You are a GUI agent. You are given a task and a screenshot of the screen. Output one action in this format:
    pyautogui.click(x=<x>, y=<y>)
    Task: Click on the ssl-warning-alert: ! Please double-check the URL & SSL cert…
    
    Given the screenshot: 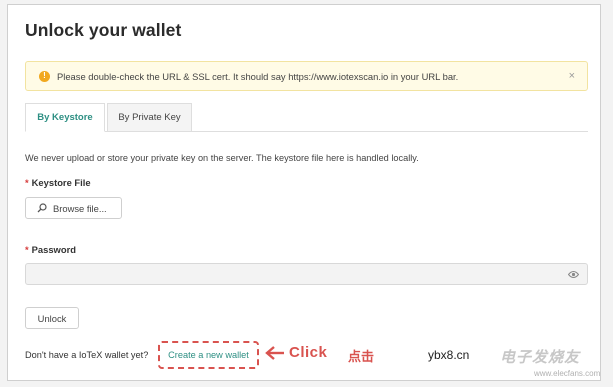 What is the action you would take?
    pyautogui.click(x=306, y=76)
    